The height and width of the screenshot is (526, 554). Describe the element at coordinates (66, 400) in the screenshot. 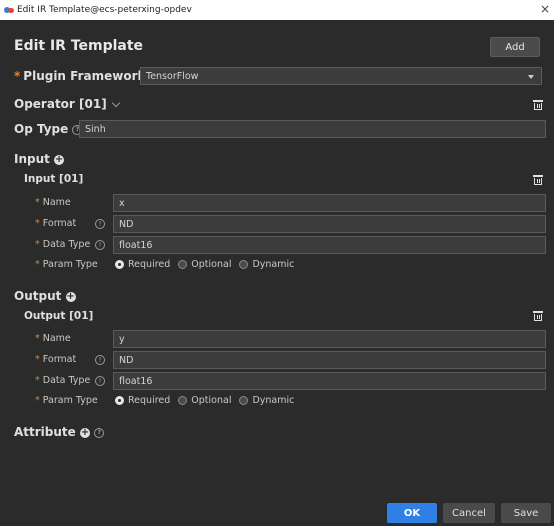

I see `output-param-label: * Param Type` at that location.